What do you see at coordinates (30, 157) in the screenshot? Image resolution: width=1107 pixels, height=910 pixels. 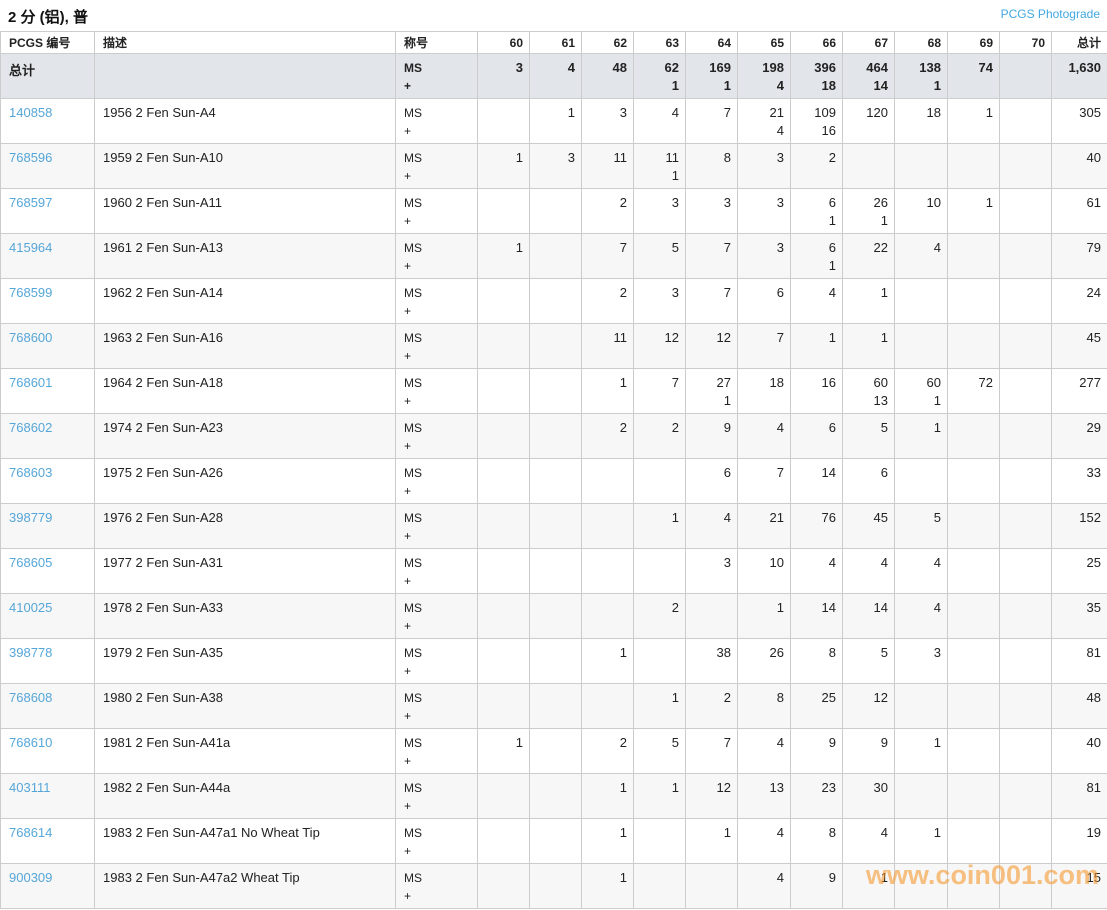 I see `pcgs-number-link: 768596` at bounding box center [30, 157].